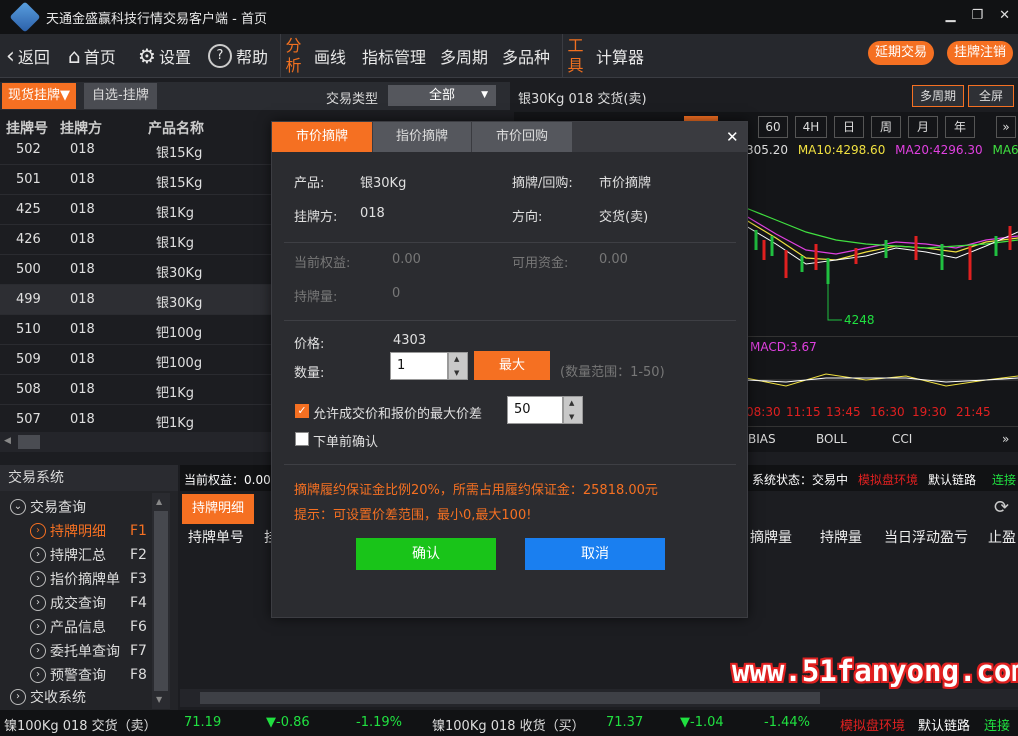 This screenshot has width=1018, height=736. What do you see at coordinates (88, 579) in the screenshot?
I see `tree-item: › 指价摘牌单 F3` at bounding box center [88, 579].